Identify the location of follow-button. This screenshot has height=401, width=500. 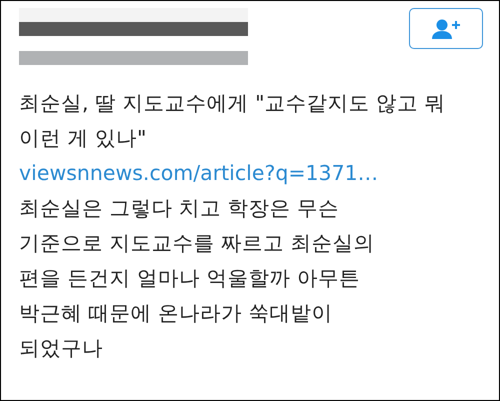
(446, 28).